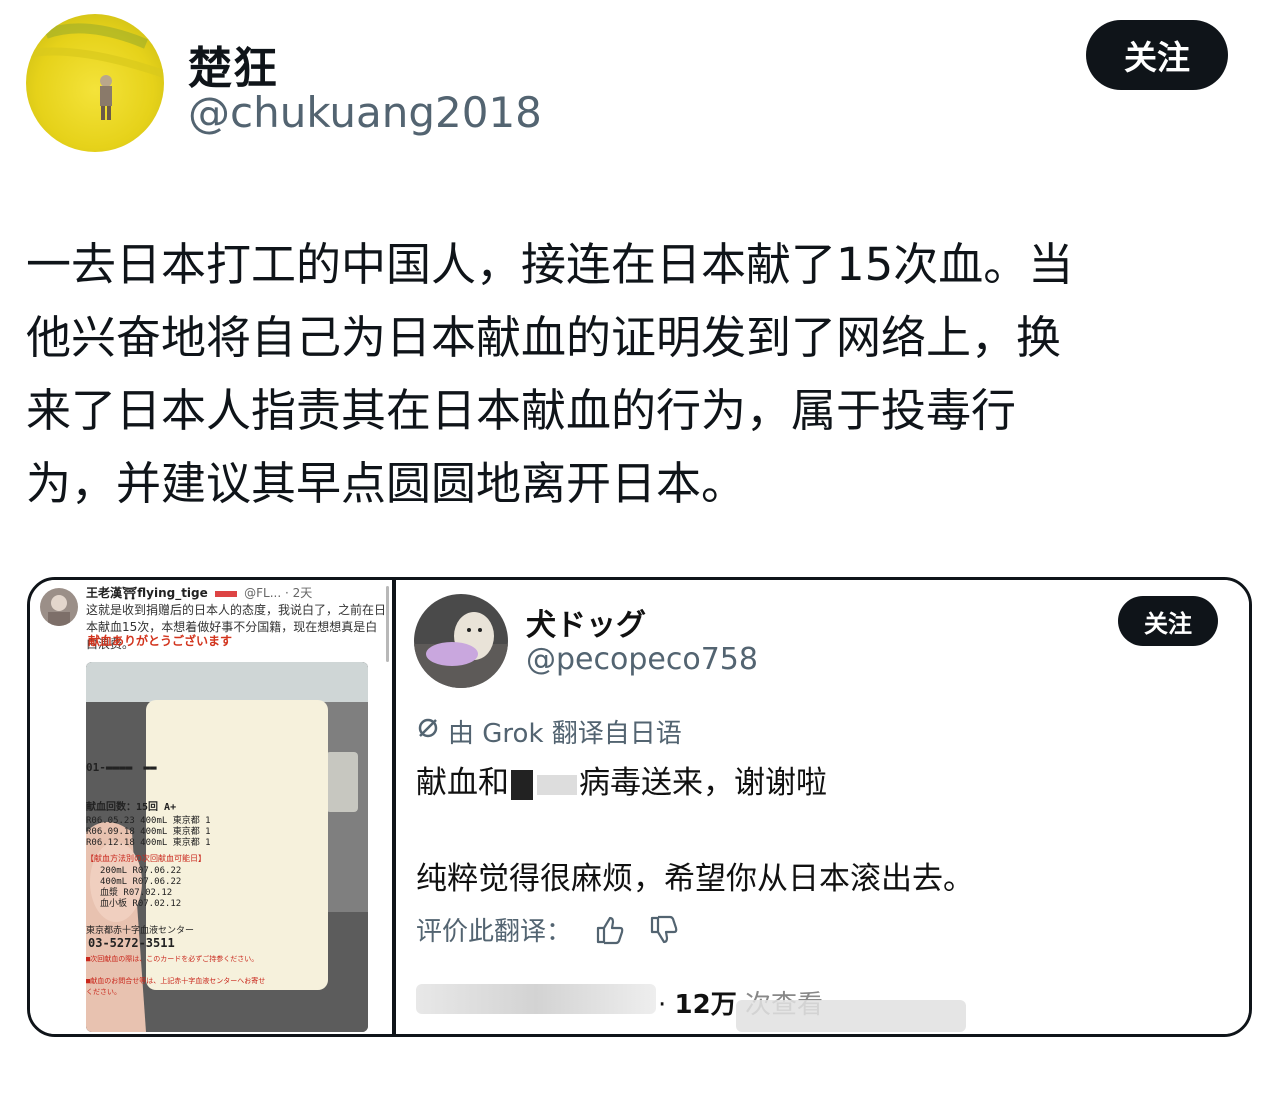 Image resolution: width=1280 pixels, height=1098 pixels. I want to click on author-avatar, so click(95, 83).